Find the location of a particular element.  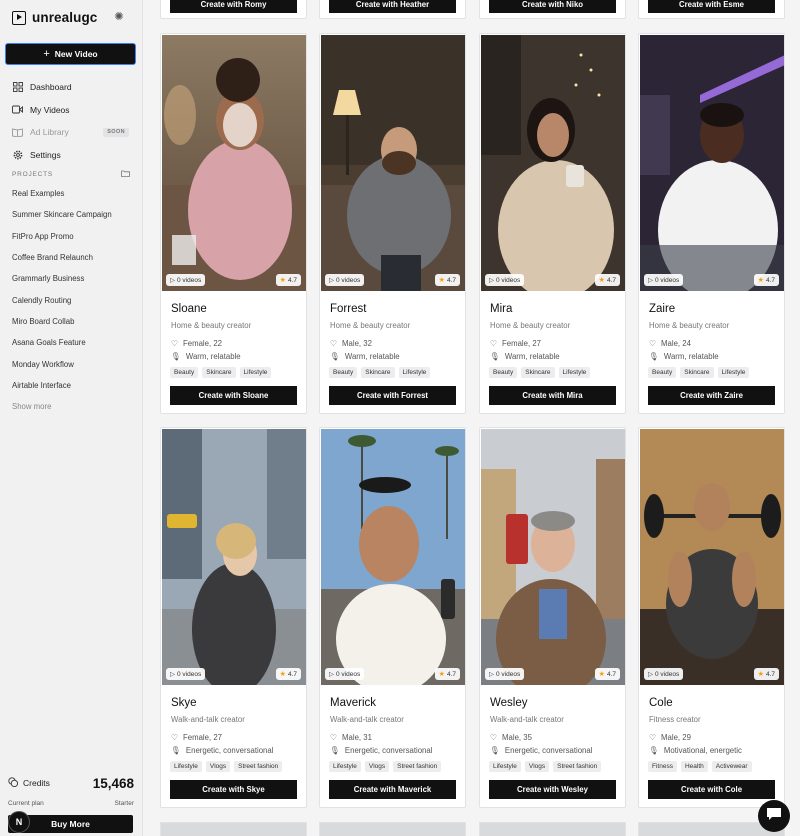

create-button: Create with Romy is located at coordinates (233, 6).